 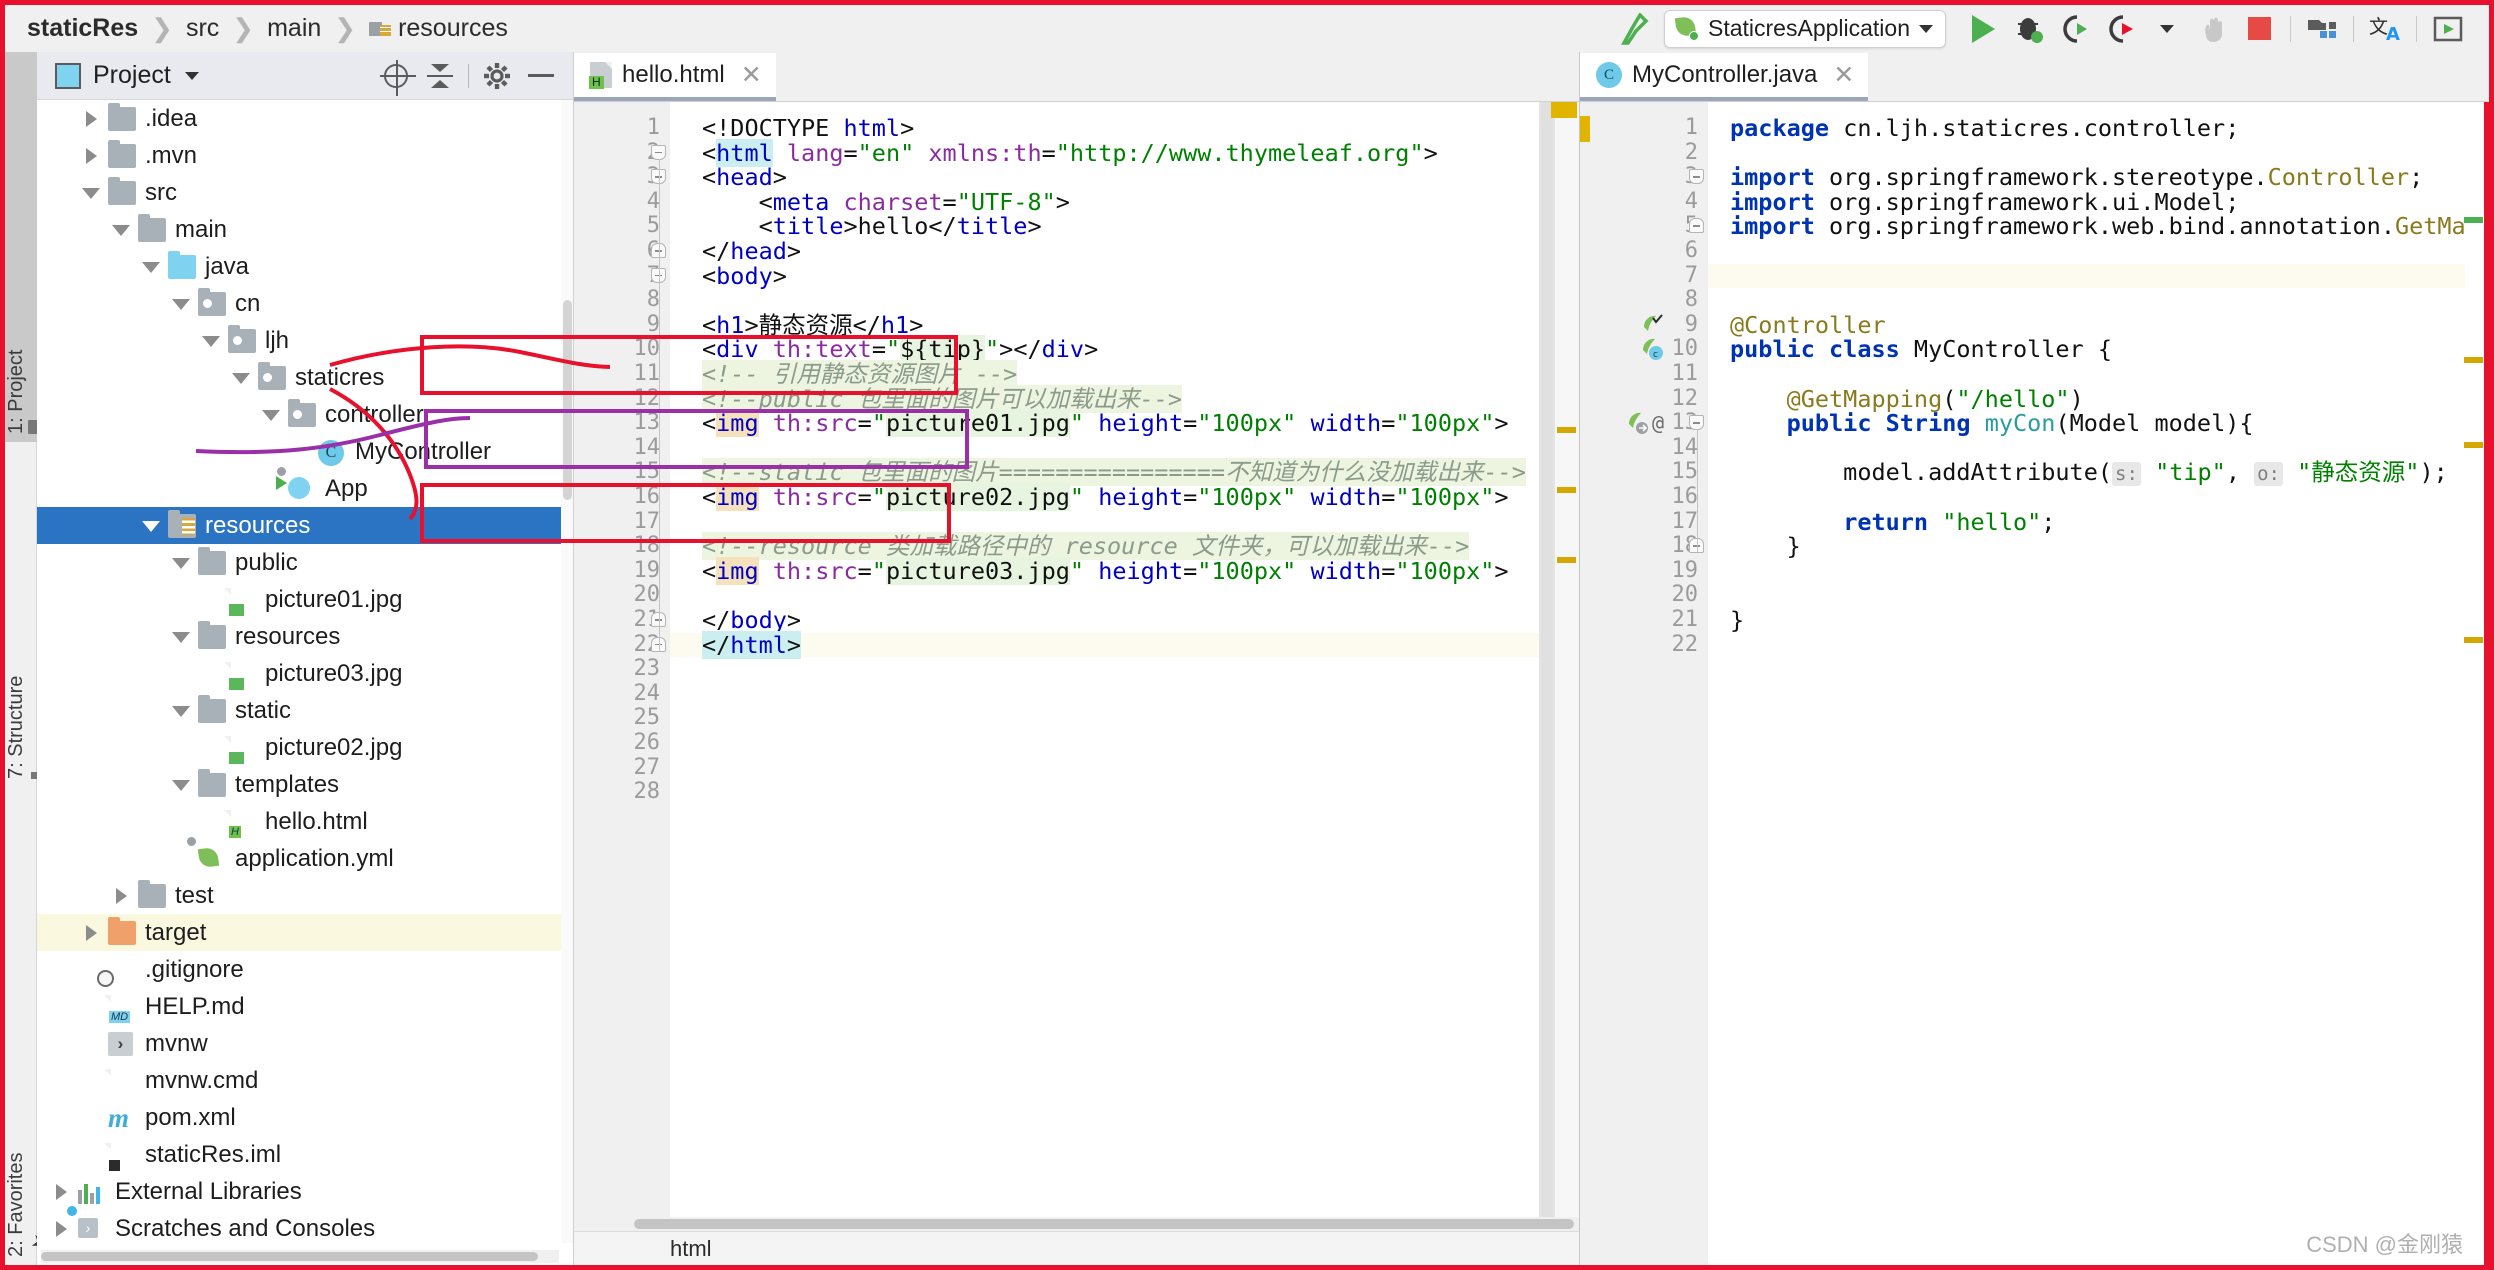 What do you see at coordinates (294, 28) in the screenshot?
I see `breadcrumb-item-main: main` at bounding box center [294, 28].